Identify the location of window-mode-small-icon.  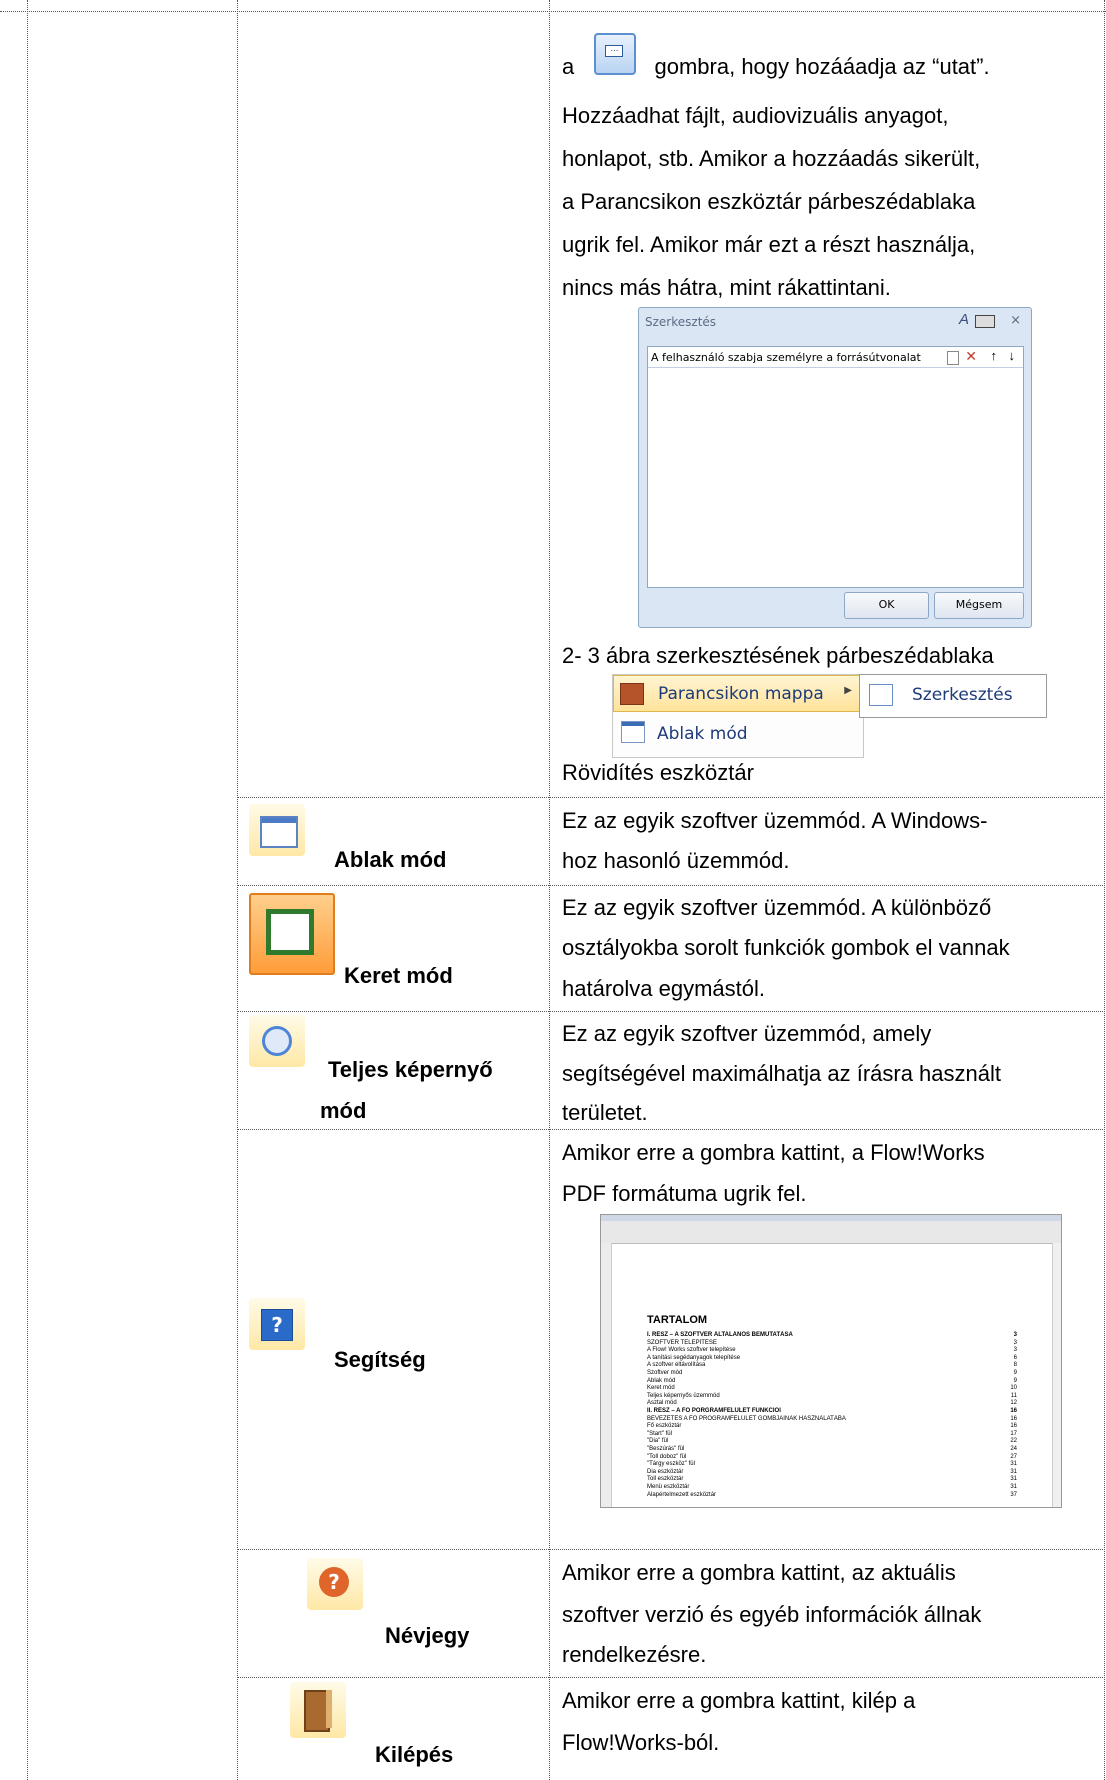
(633, 732).